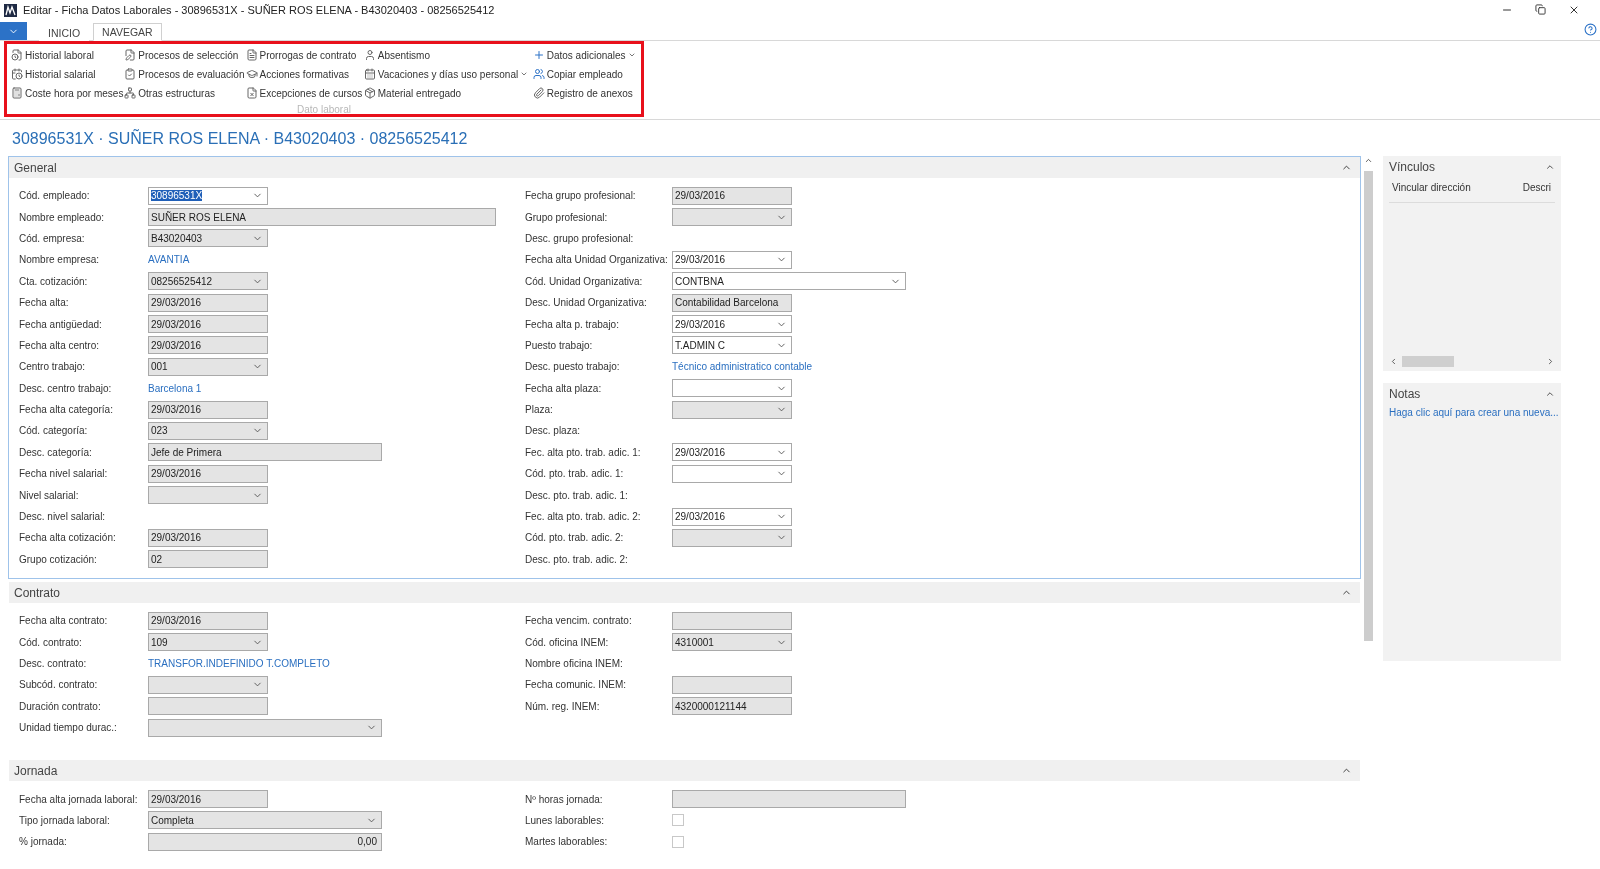 This screenshot has width=1600, height=869. What do you see at coordinates (446, 74) in the screenshot?
I see `ribbon-command: Vacaciones y días uso personal` at bounding box center [446, 74].